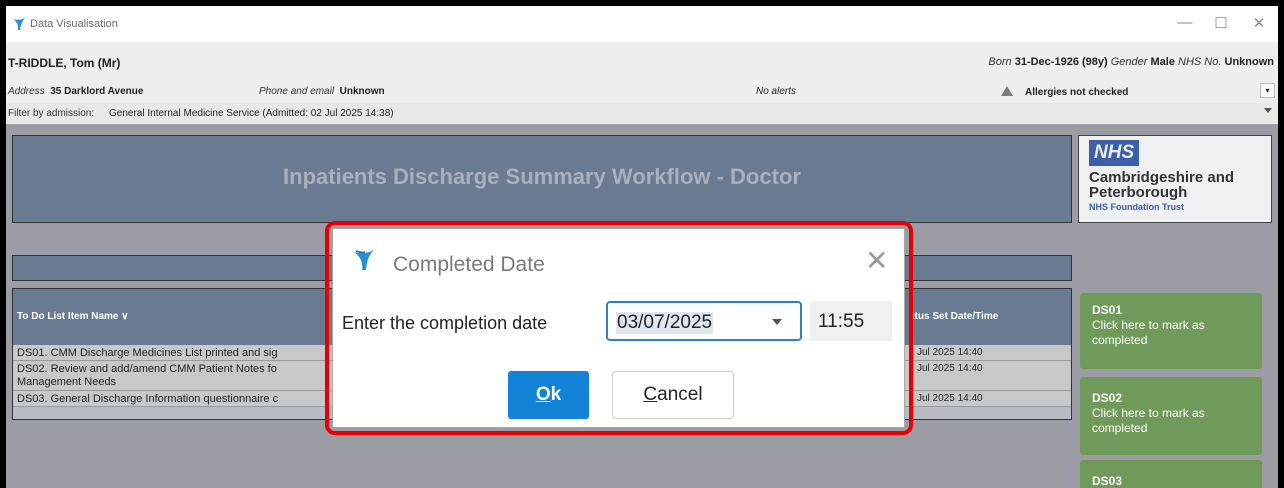 The height and width of the screenshot is (488, 1284). I want to click on maximize-button: ☐, so click(1221, 23).